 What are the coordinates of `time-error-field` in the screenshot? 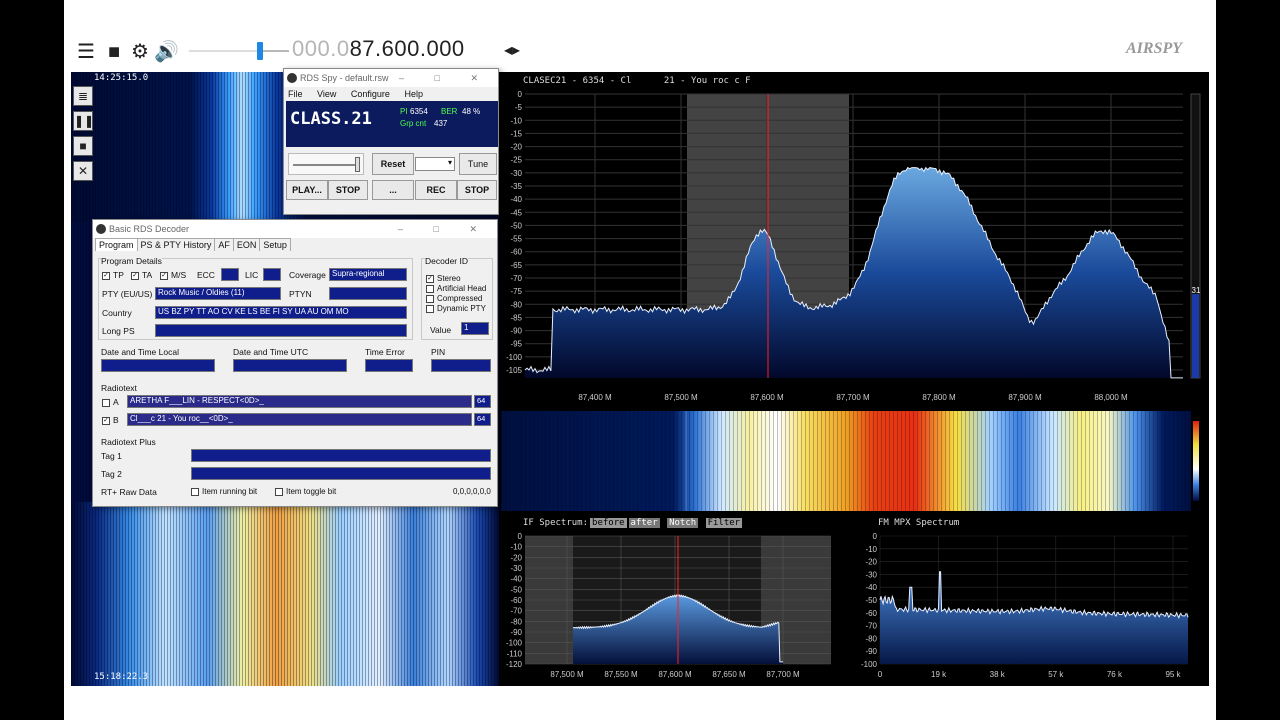 It's located at (389, 365).